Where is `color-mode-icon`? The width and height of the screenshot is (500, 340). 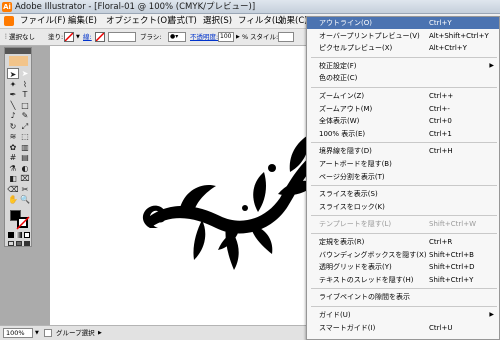 color-mode-icon is located at coordinates (11, 235).